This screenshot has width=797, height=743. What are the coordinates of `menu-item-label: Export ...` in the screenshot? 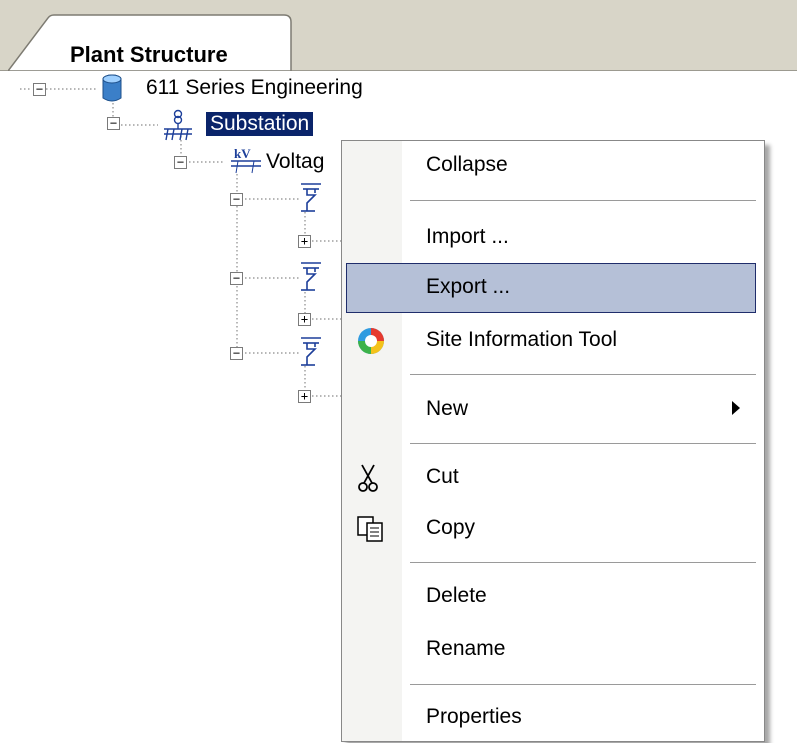 It's located at (468, 286).